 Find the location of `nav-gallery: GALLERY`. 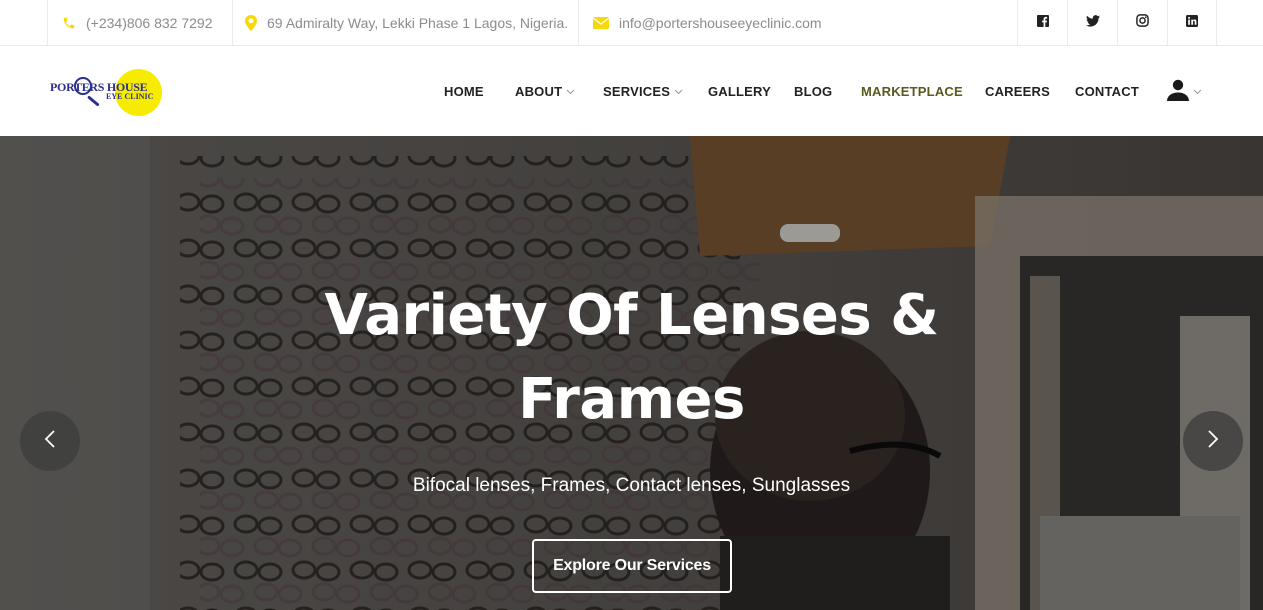

nav-gallery: GALLERY is located at coordinates (739, 91).